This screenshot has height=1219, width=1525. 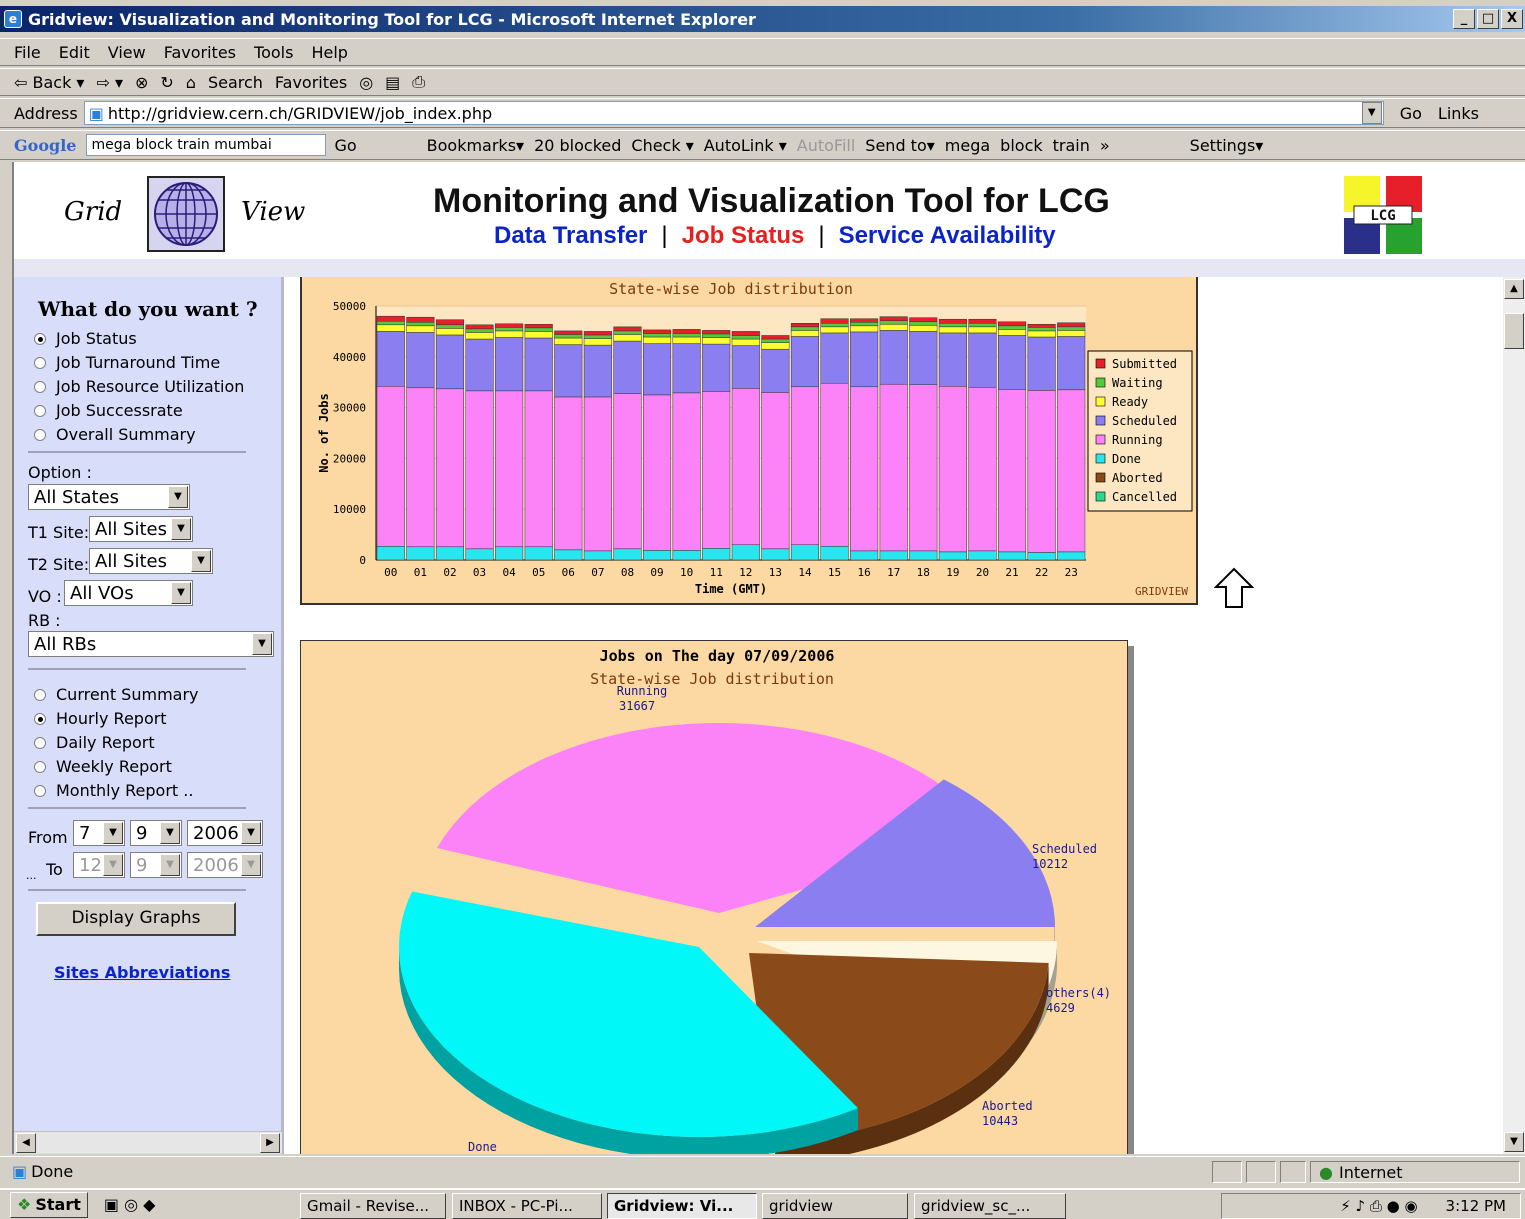 What do you see at coordinates (745, 145) in the screenshot?
I see `autolink-button: AutoLink ▾` at bounding box center [745, 145].